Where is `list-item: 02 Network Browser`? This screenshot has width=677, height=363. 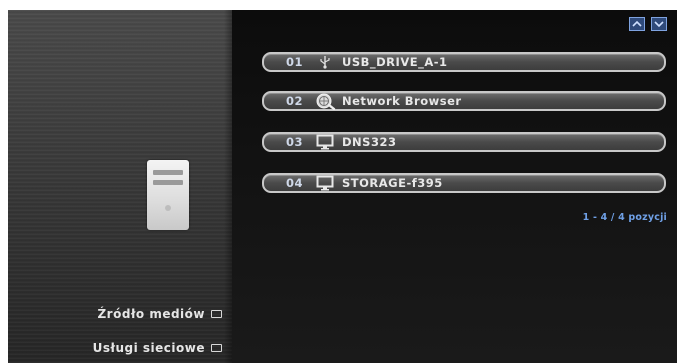
list-item: 02 Network Browser is located at coordinates (464, 101).